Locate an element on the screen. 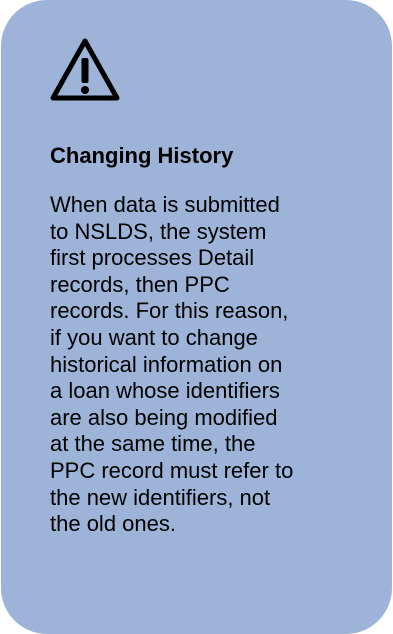  callout-body-line: a loan whose identifiers is located at coordinates (165, 391).